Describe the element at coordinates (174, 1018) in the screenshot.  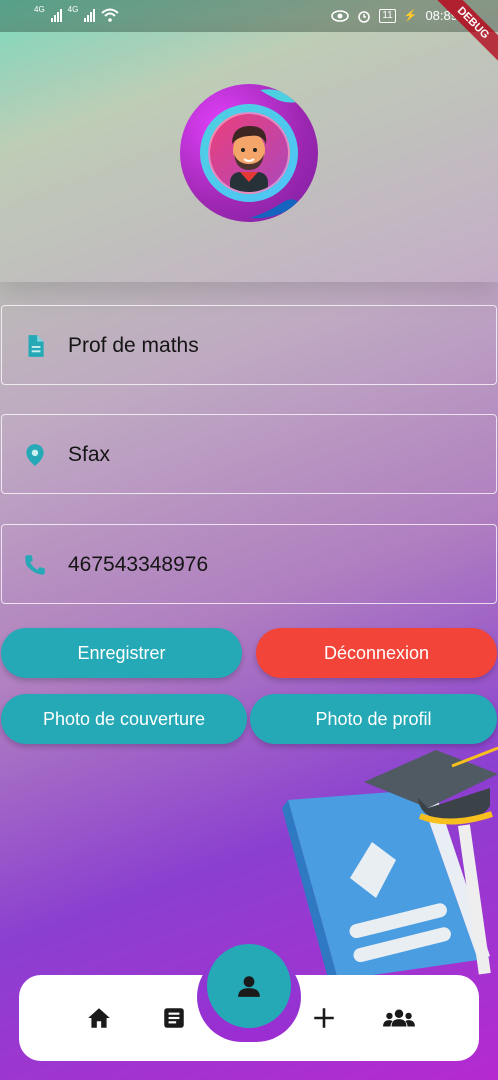
I see `notes-icon` at that location.